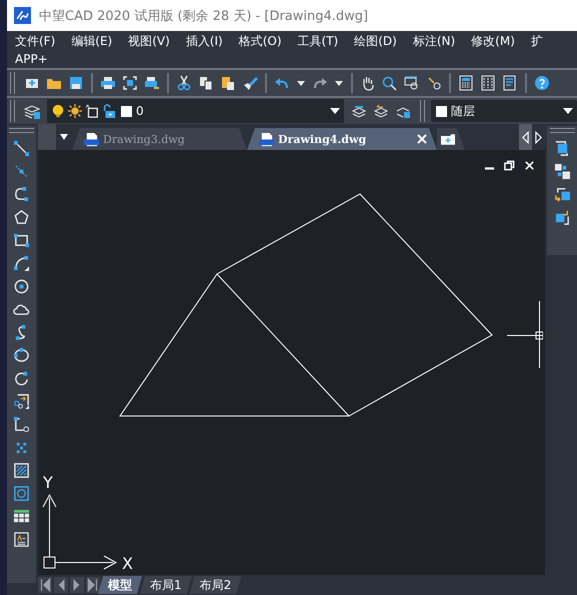  Describe the element at coordinates (127, 563) in the screenshot. I see `x-axis-label: X` at that location.